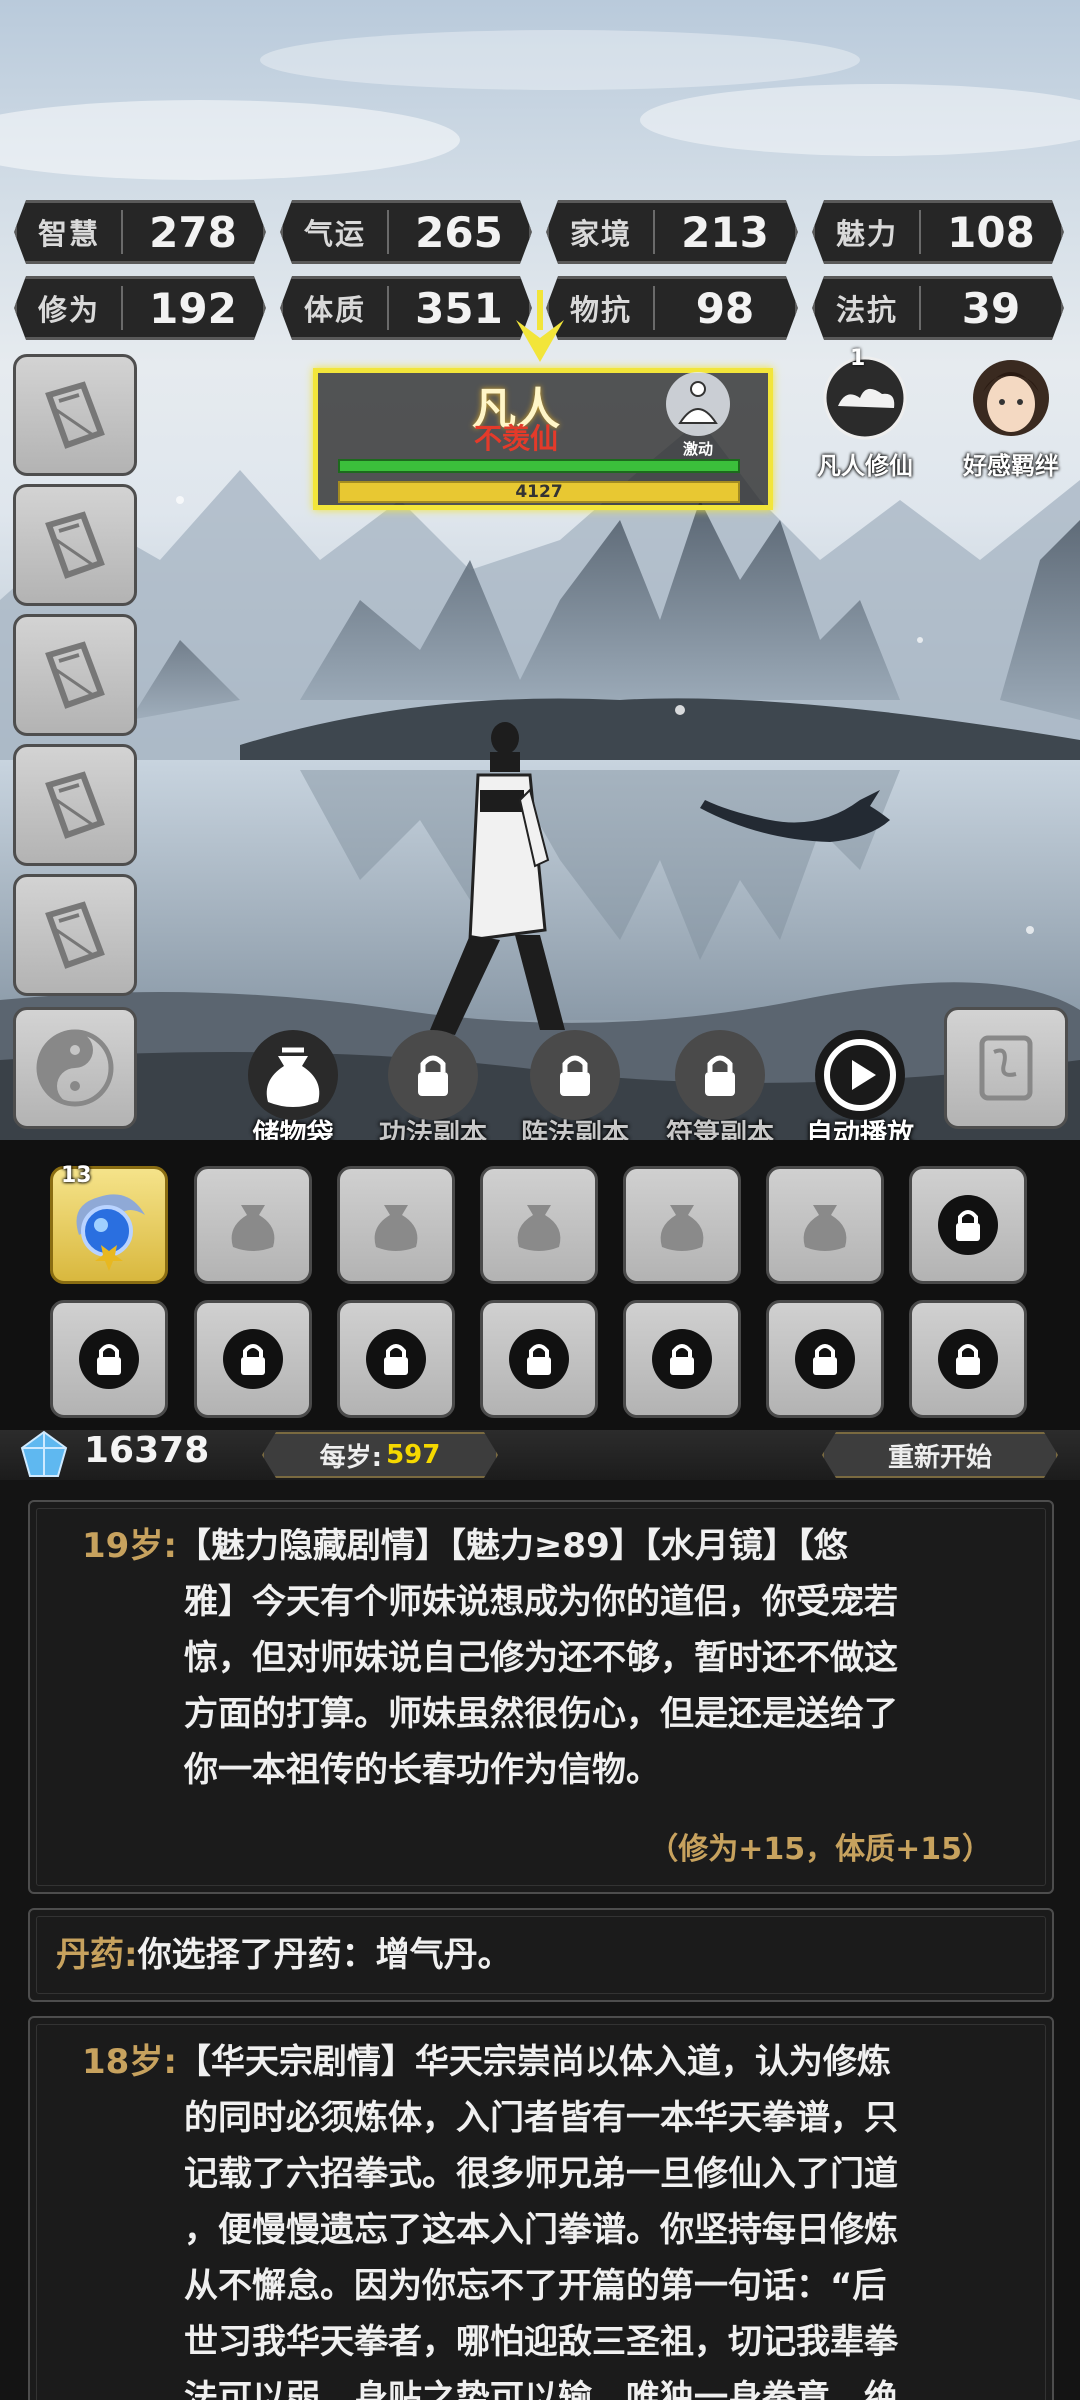  I want to click on talisman-dungeon-button: 符箓副本, so click(720, 1085).